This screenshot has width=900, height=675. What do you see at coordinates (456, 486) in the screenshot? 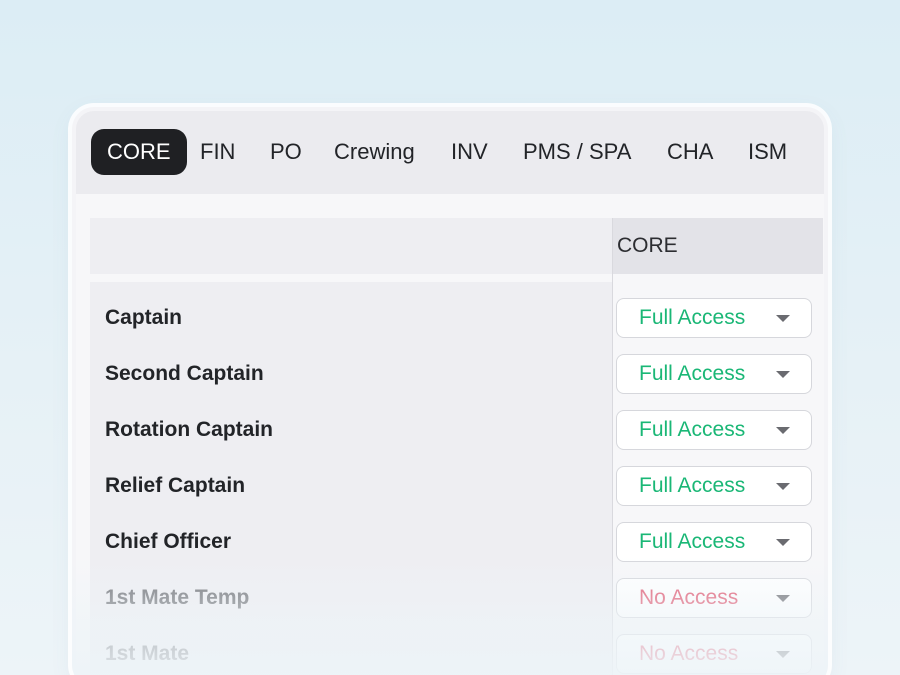
I see `table-row: Relief Captain Full Access` at bounding box center [456, 486].